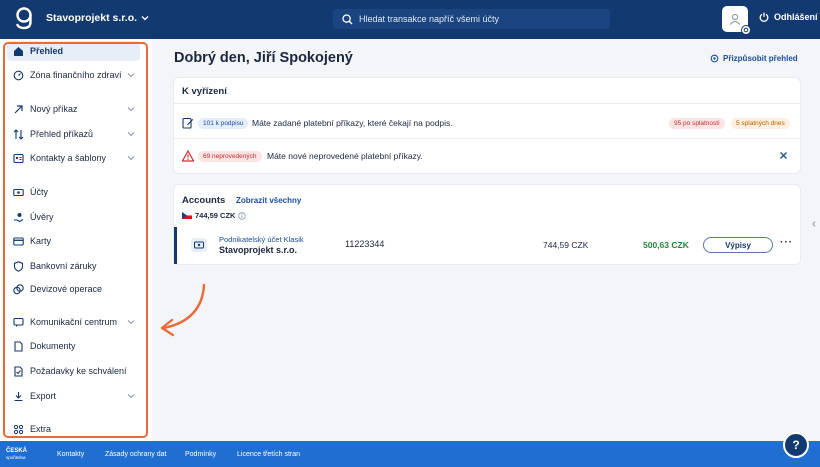  What do you see at coordinates (204, 91) in the screenshot?
I see `todo-title: K vyřízení` at bounding box center [204, 91].